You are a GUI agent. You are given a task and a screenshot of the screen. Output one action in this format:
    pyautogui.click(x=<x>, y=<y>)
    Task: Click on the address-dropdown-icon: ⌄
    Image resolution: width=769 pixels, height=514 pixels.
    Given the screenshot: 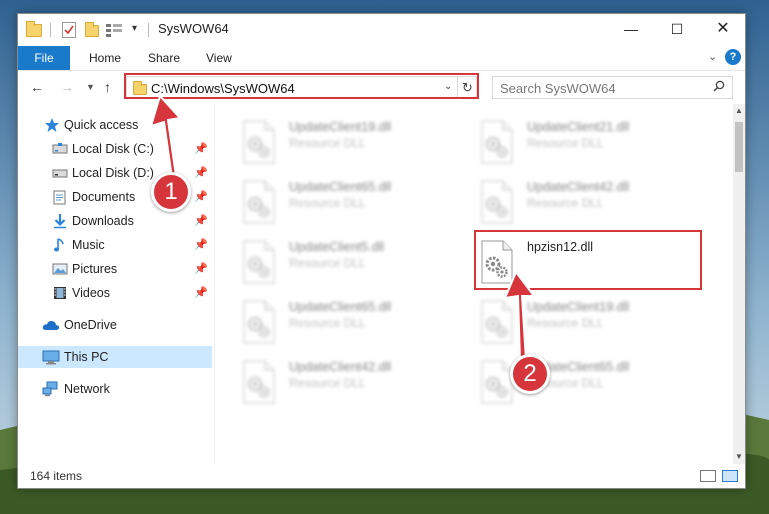 What is the action you would take?
    pyautogui.click(x=448, y=86)
    